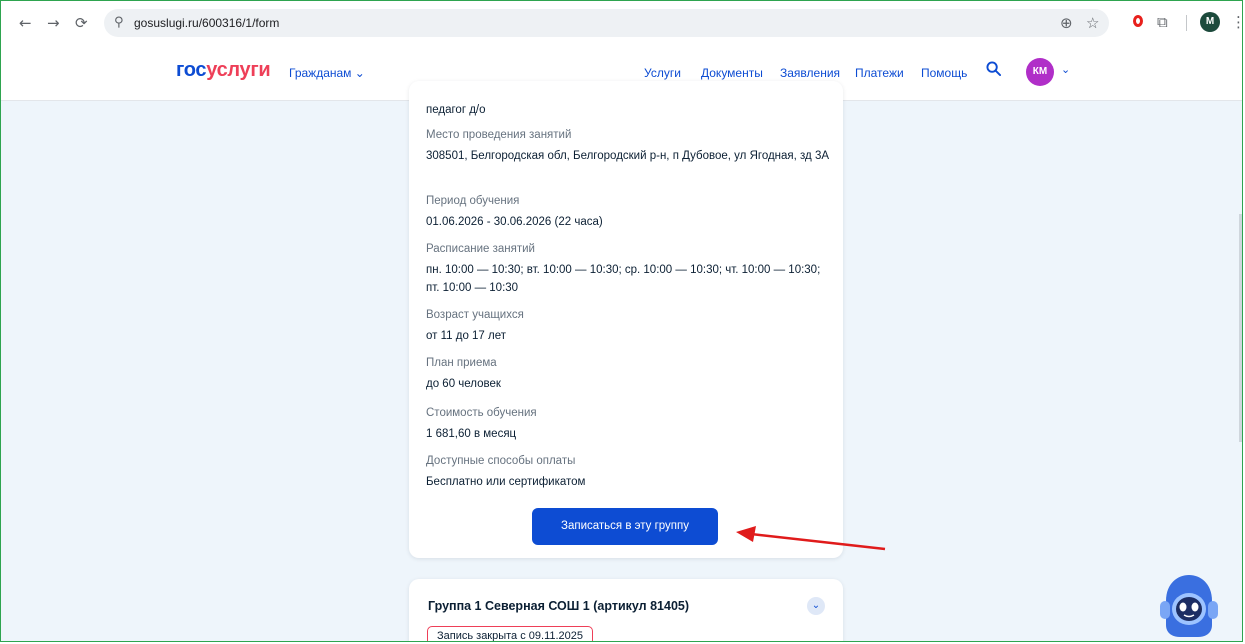 This screenshot has height=644, width=1245. I want to click on page-edge-bar, so click(1240, 328).